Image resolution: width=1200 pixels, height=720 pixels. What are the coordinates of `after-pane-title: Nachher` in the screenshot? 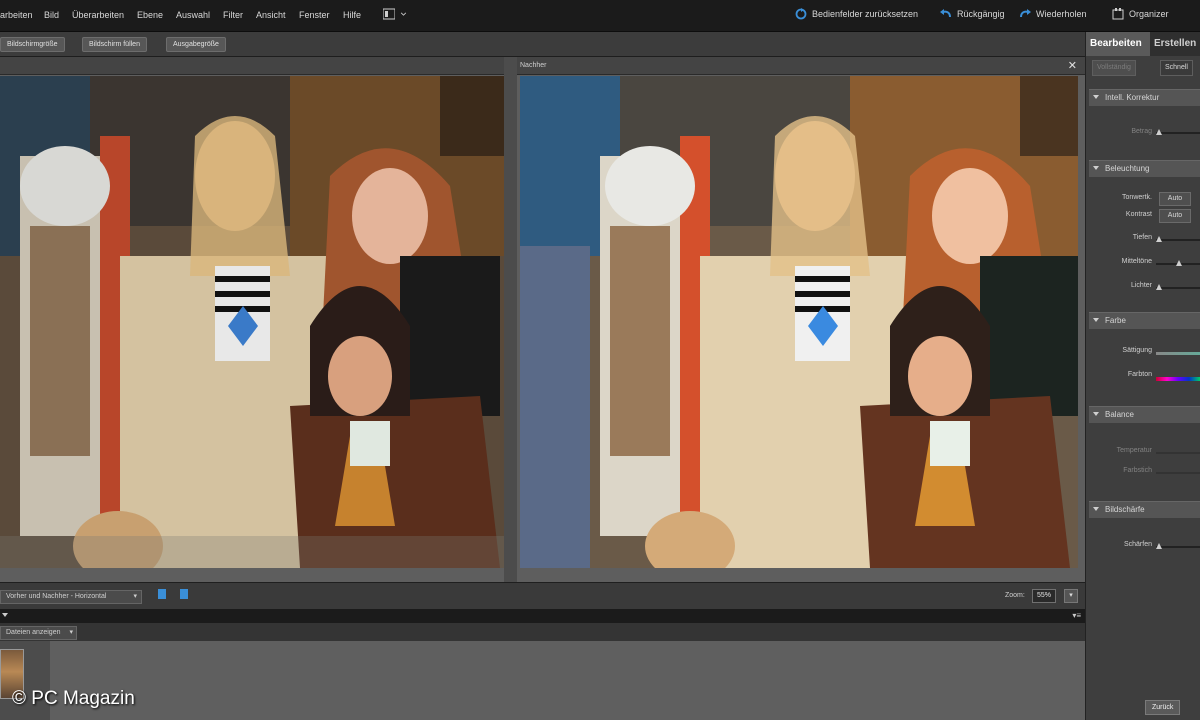 It's located at (533, 65).